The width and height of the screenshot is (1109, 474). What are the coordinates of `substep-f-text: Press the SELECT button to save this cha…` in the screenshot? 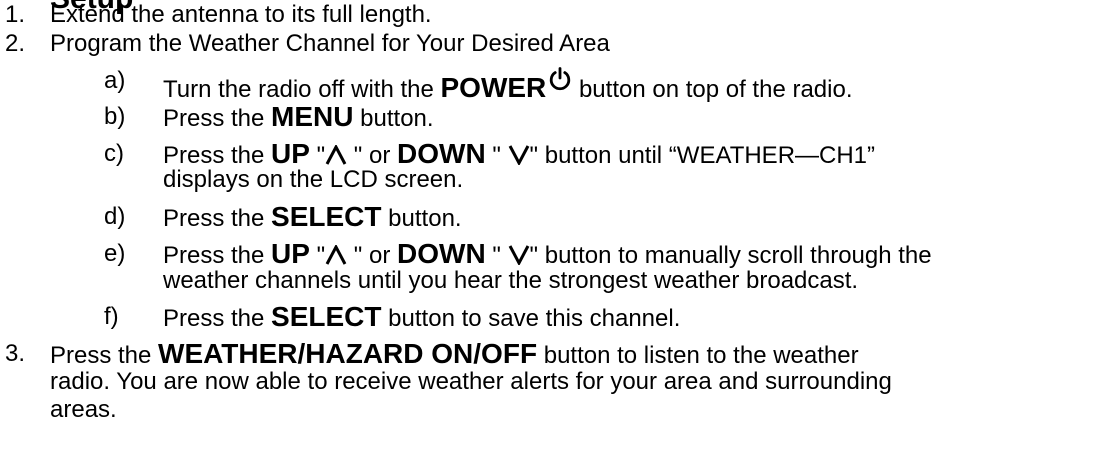 It's located at (422, 317).